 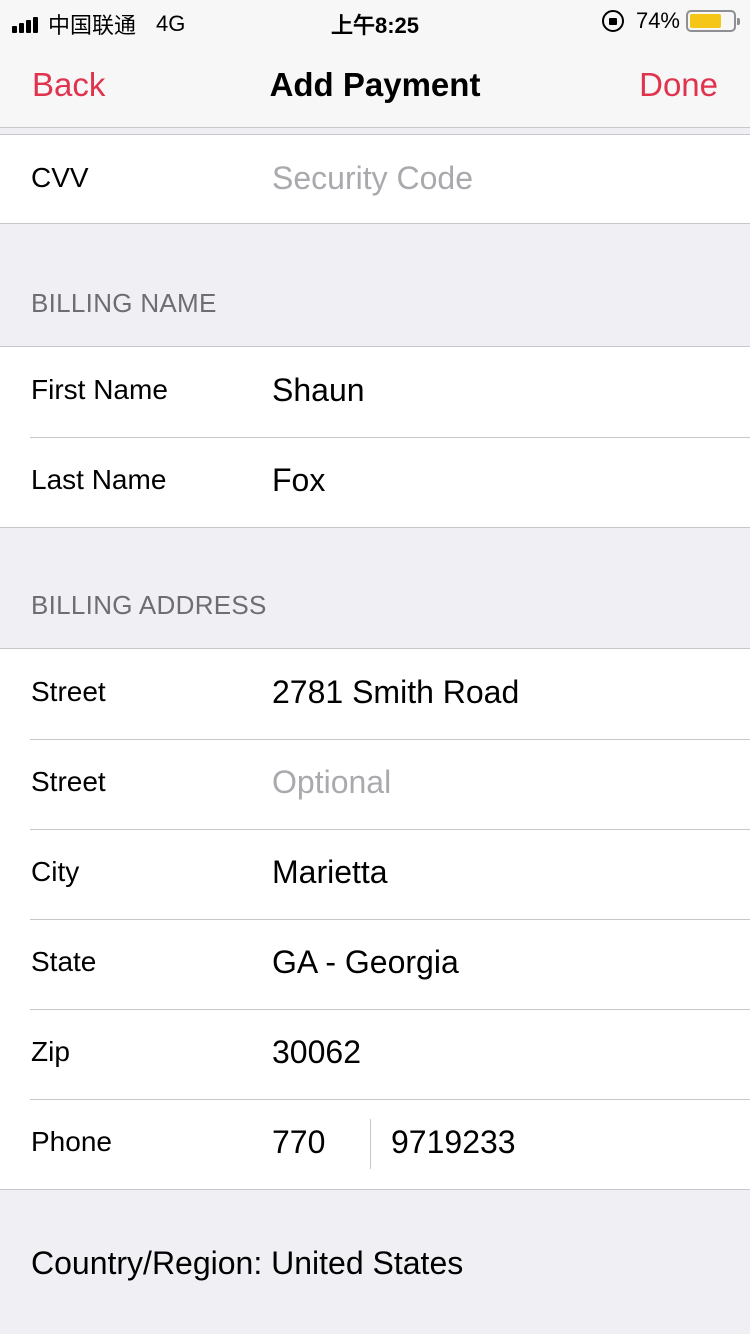 What do you see at coordinates (372, 178) in the screenshot?
I see `cvv-input: Security Code` at bounding box center [372, 178].